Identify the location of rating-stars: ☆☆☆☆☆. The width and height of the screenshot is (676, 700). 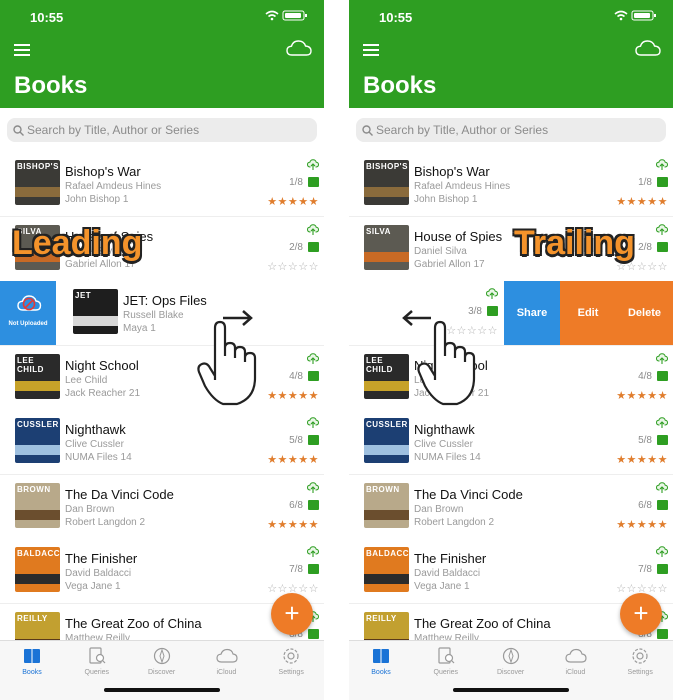
(293, 266).